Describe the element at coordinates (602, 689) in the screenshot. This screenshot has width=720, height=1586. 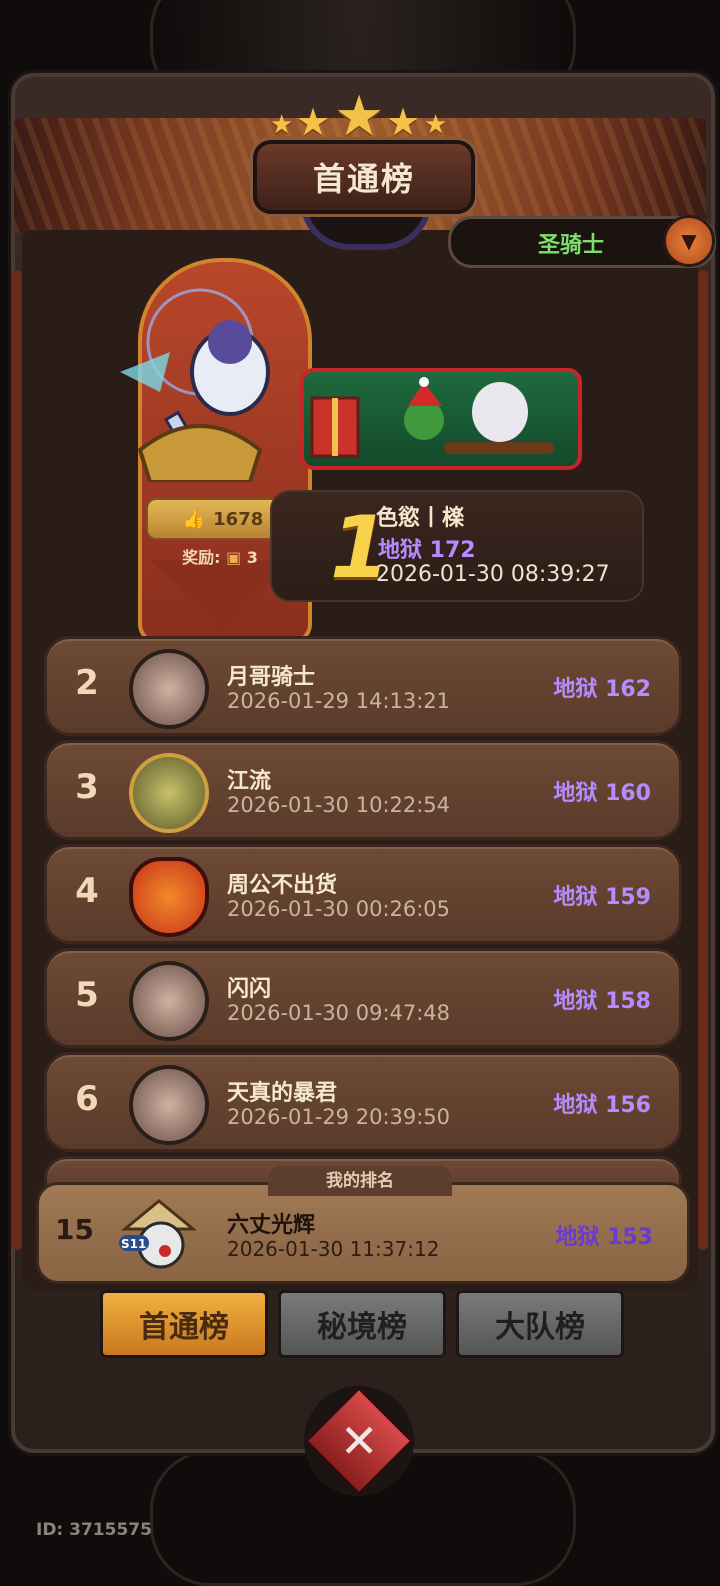
I see `row-score: 地狱 162` at that location.